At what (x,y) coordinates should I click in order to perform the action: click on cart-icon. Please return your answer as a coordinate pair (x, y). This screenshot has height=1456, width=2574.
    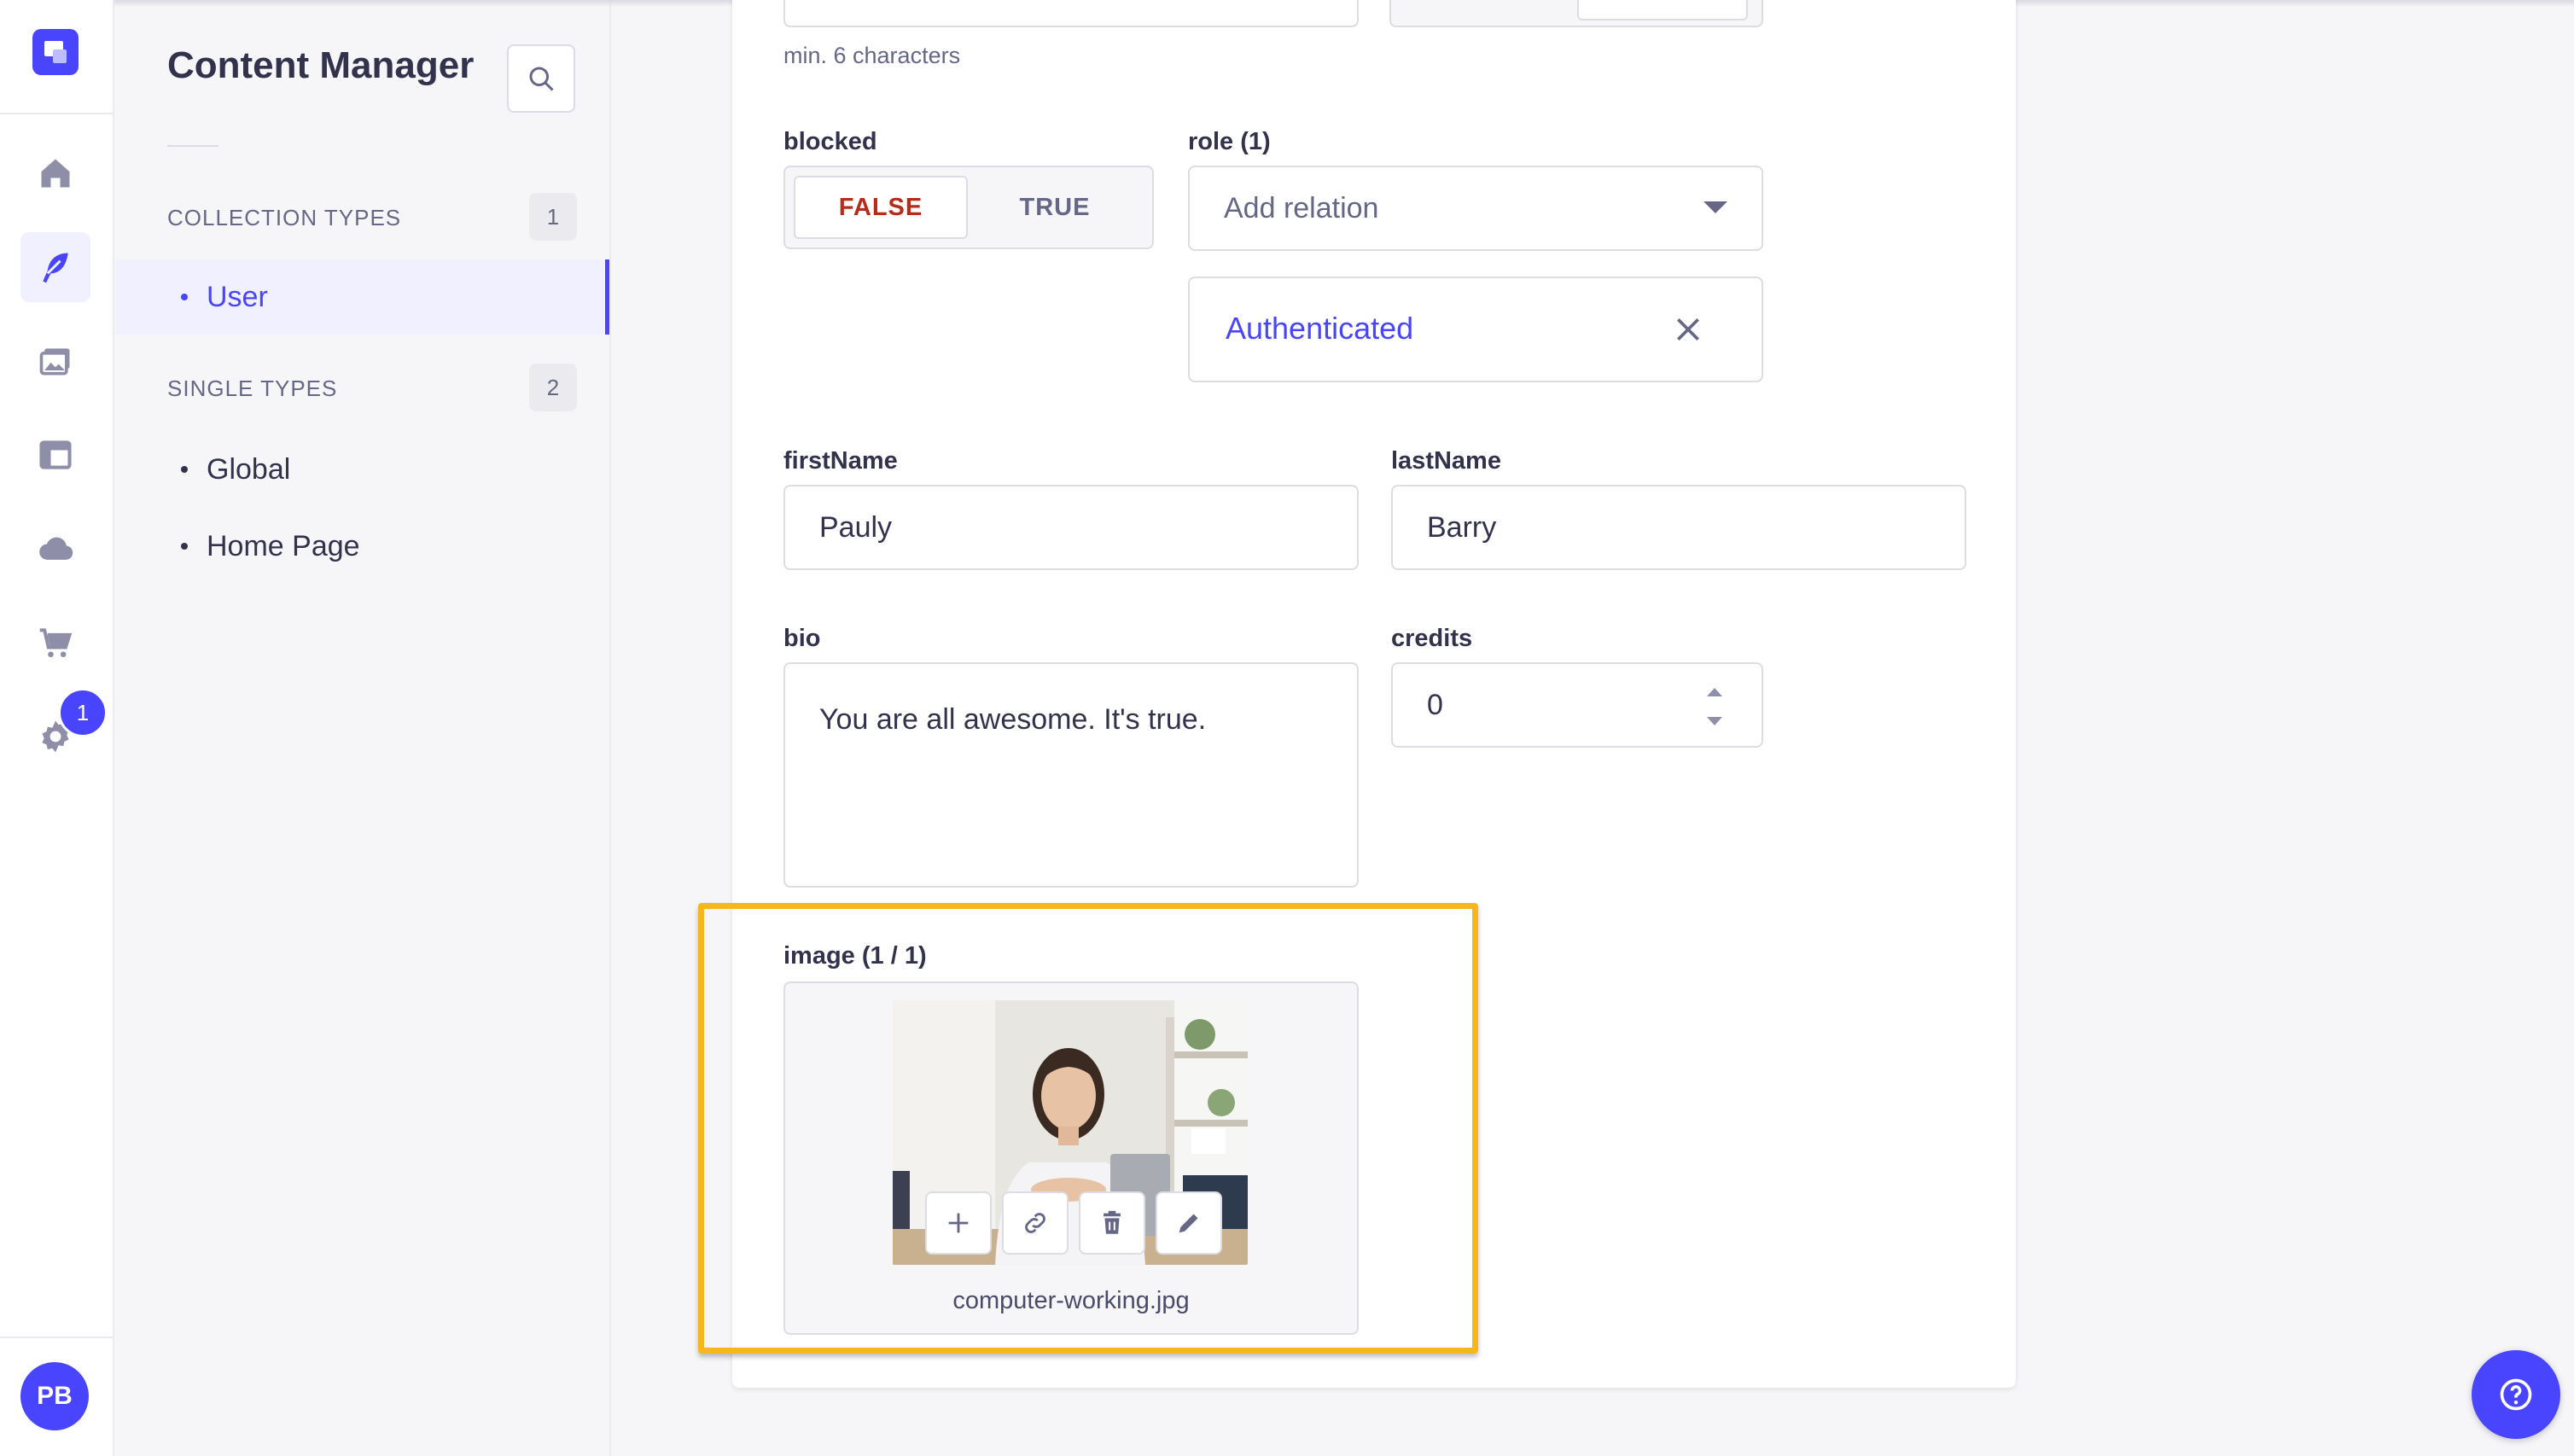
    Looking at the image, I should click on (56, 643).